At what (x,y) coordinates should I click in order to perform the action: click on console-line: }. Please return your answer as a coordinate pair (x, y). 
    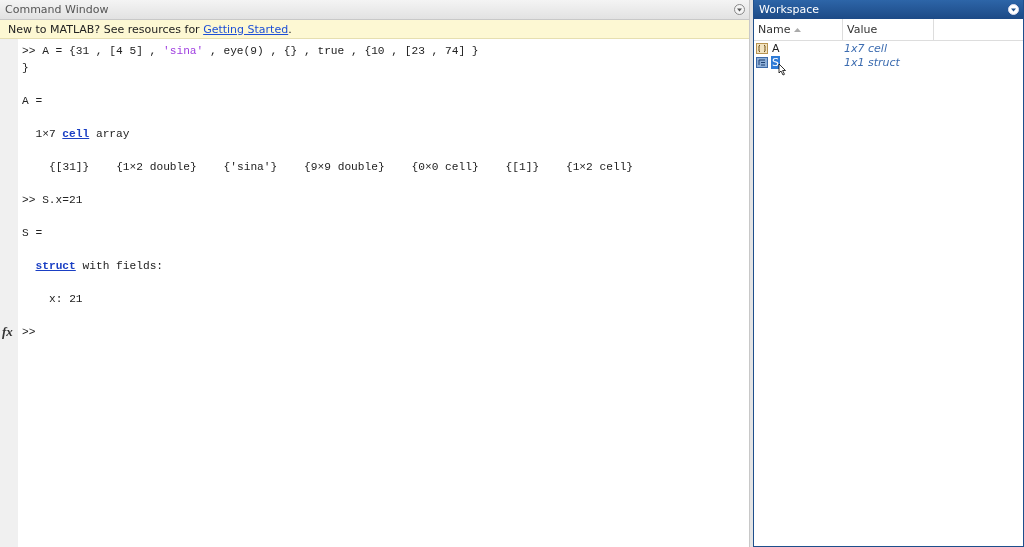
    Looking at the image, I should click on (25, 68).